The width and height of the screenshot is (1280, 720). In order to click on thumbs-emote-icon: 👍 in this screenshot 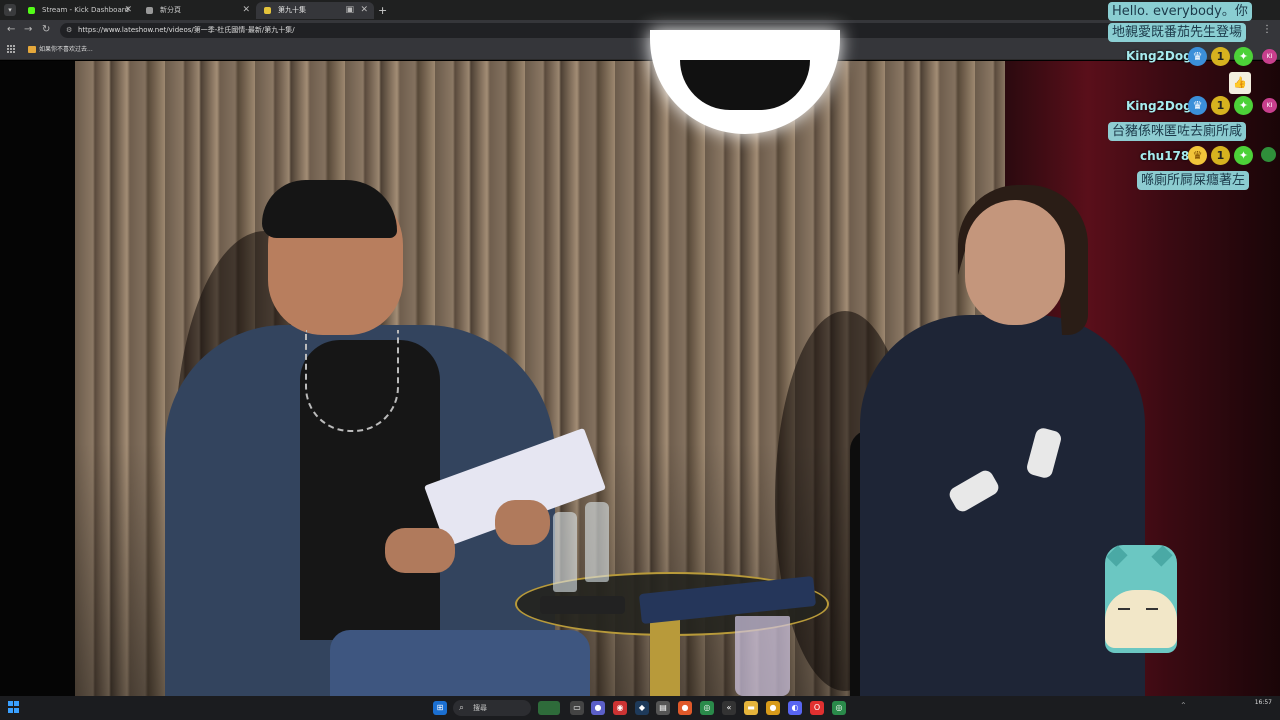, I will do `click(1240, 83)`.